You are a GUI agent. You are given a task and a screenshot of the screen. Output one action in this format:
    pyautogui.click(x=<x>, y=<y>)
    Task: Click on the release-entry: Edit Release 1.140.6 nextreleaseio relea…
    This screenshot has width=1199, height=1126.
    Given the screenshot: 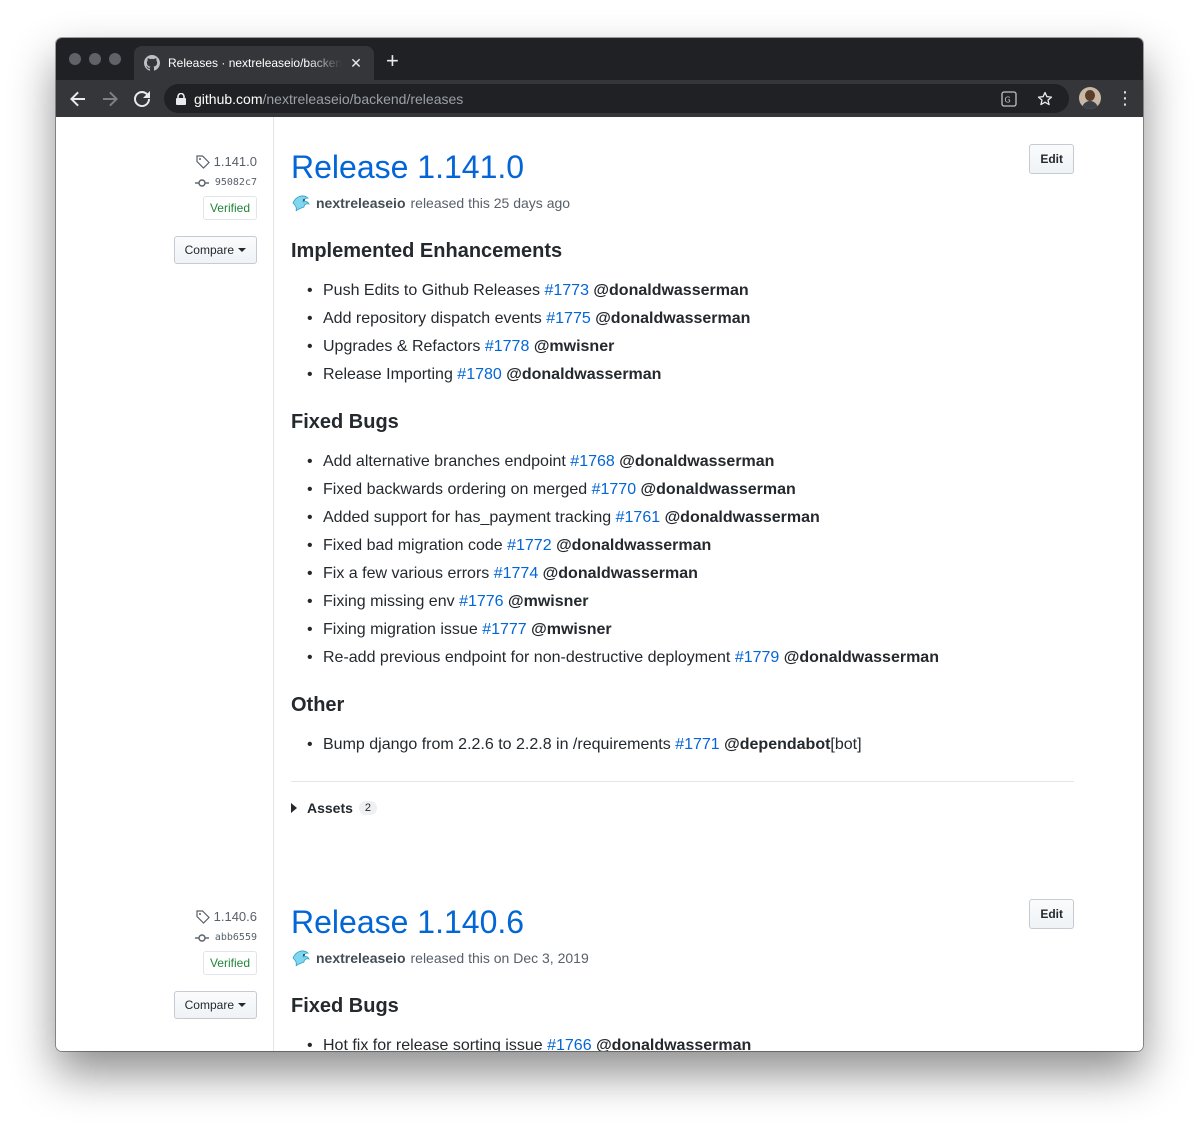 What is the action you would take?
    pyautogui.click(x=682, y=975)
    